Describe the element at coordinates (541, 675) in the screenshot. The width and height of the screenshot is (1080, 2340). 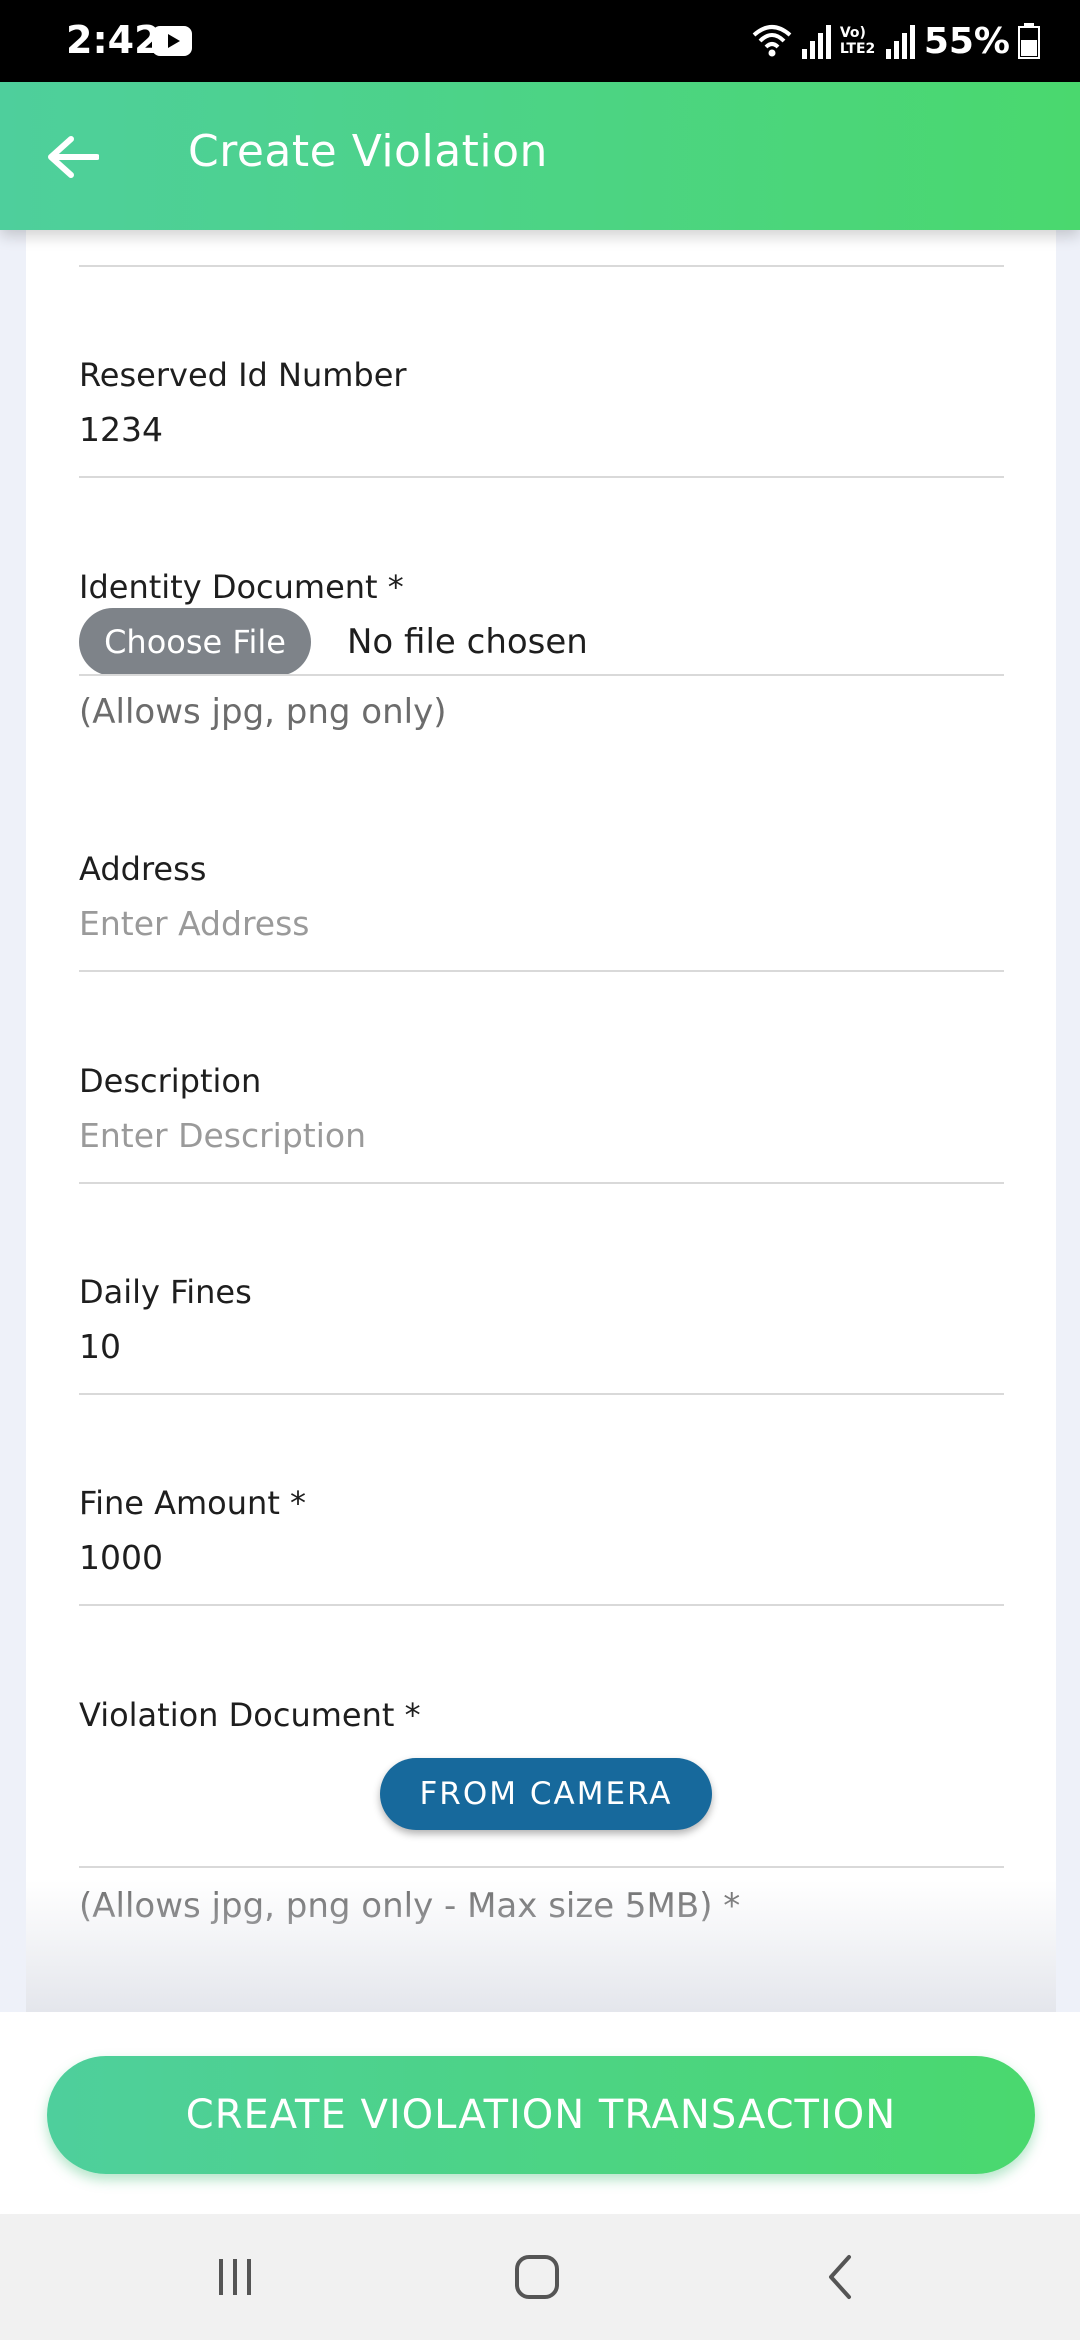
I see `identity-document-underline` at that location.